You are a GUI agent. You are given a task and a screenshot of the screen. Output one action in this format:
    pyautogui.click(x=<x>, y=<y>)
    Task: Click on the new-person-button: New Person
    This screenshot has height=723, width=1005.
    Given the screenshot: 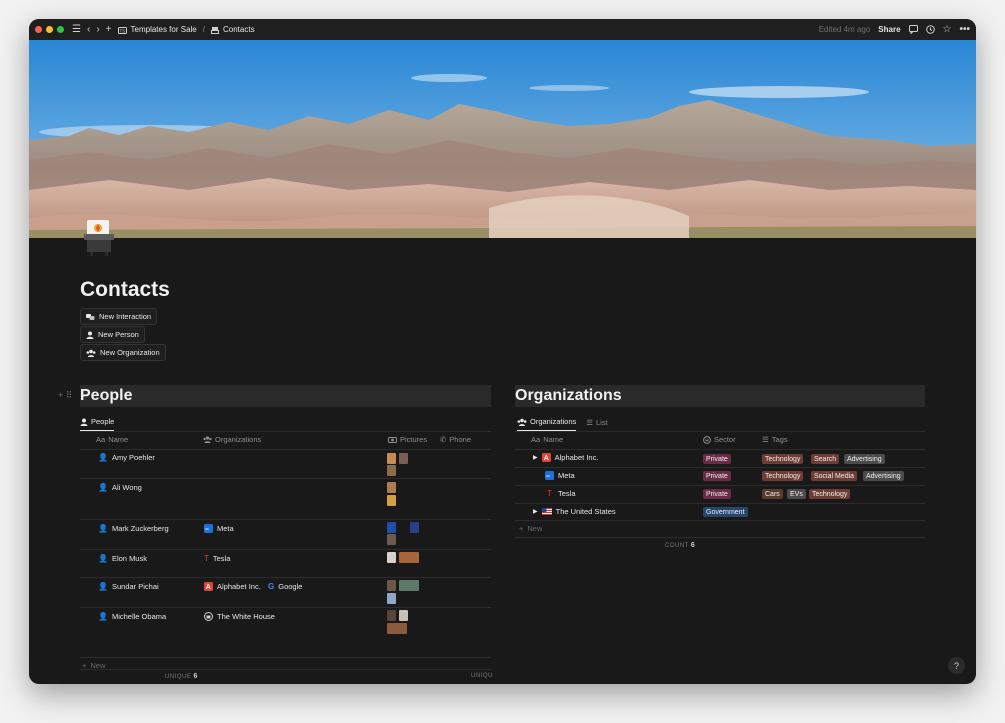 What is the action you would take?
    pyautogui.click(x=112, y=334)
    